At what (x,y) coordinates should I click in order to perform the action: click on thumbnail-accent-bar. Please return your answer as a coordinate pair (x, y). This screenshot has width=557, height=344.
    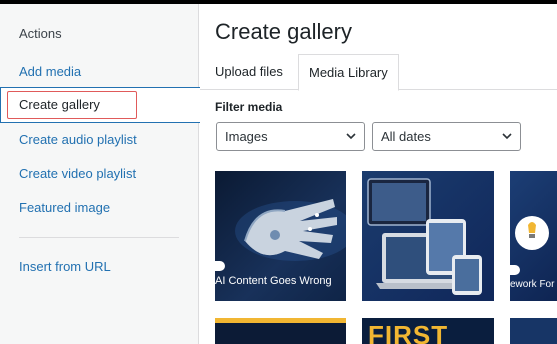
    Looking at the image, I should click on (280, 320).